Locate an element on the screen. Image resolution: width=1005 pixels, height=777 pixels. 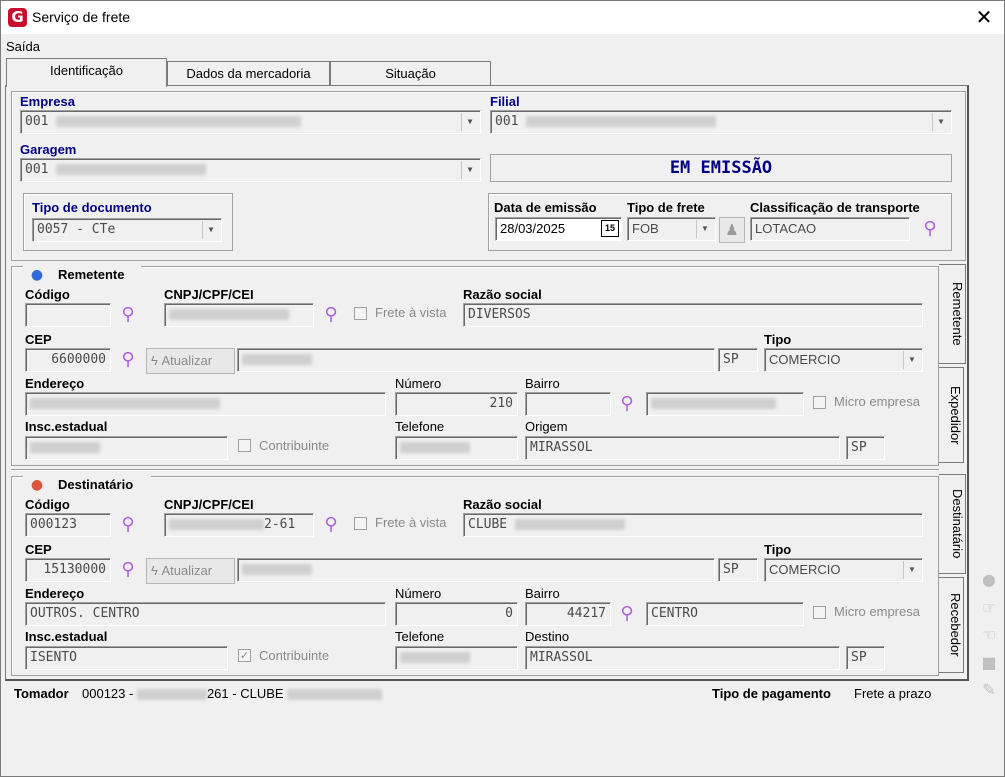
tipo-pagamento-label: Tipo de pagamento is located at coordinates (771, 693).